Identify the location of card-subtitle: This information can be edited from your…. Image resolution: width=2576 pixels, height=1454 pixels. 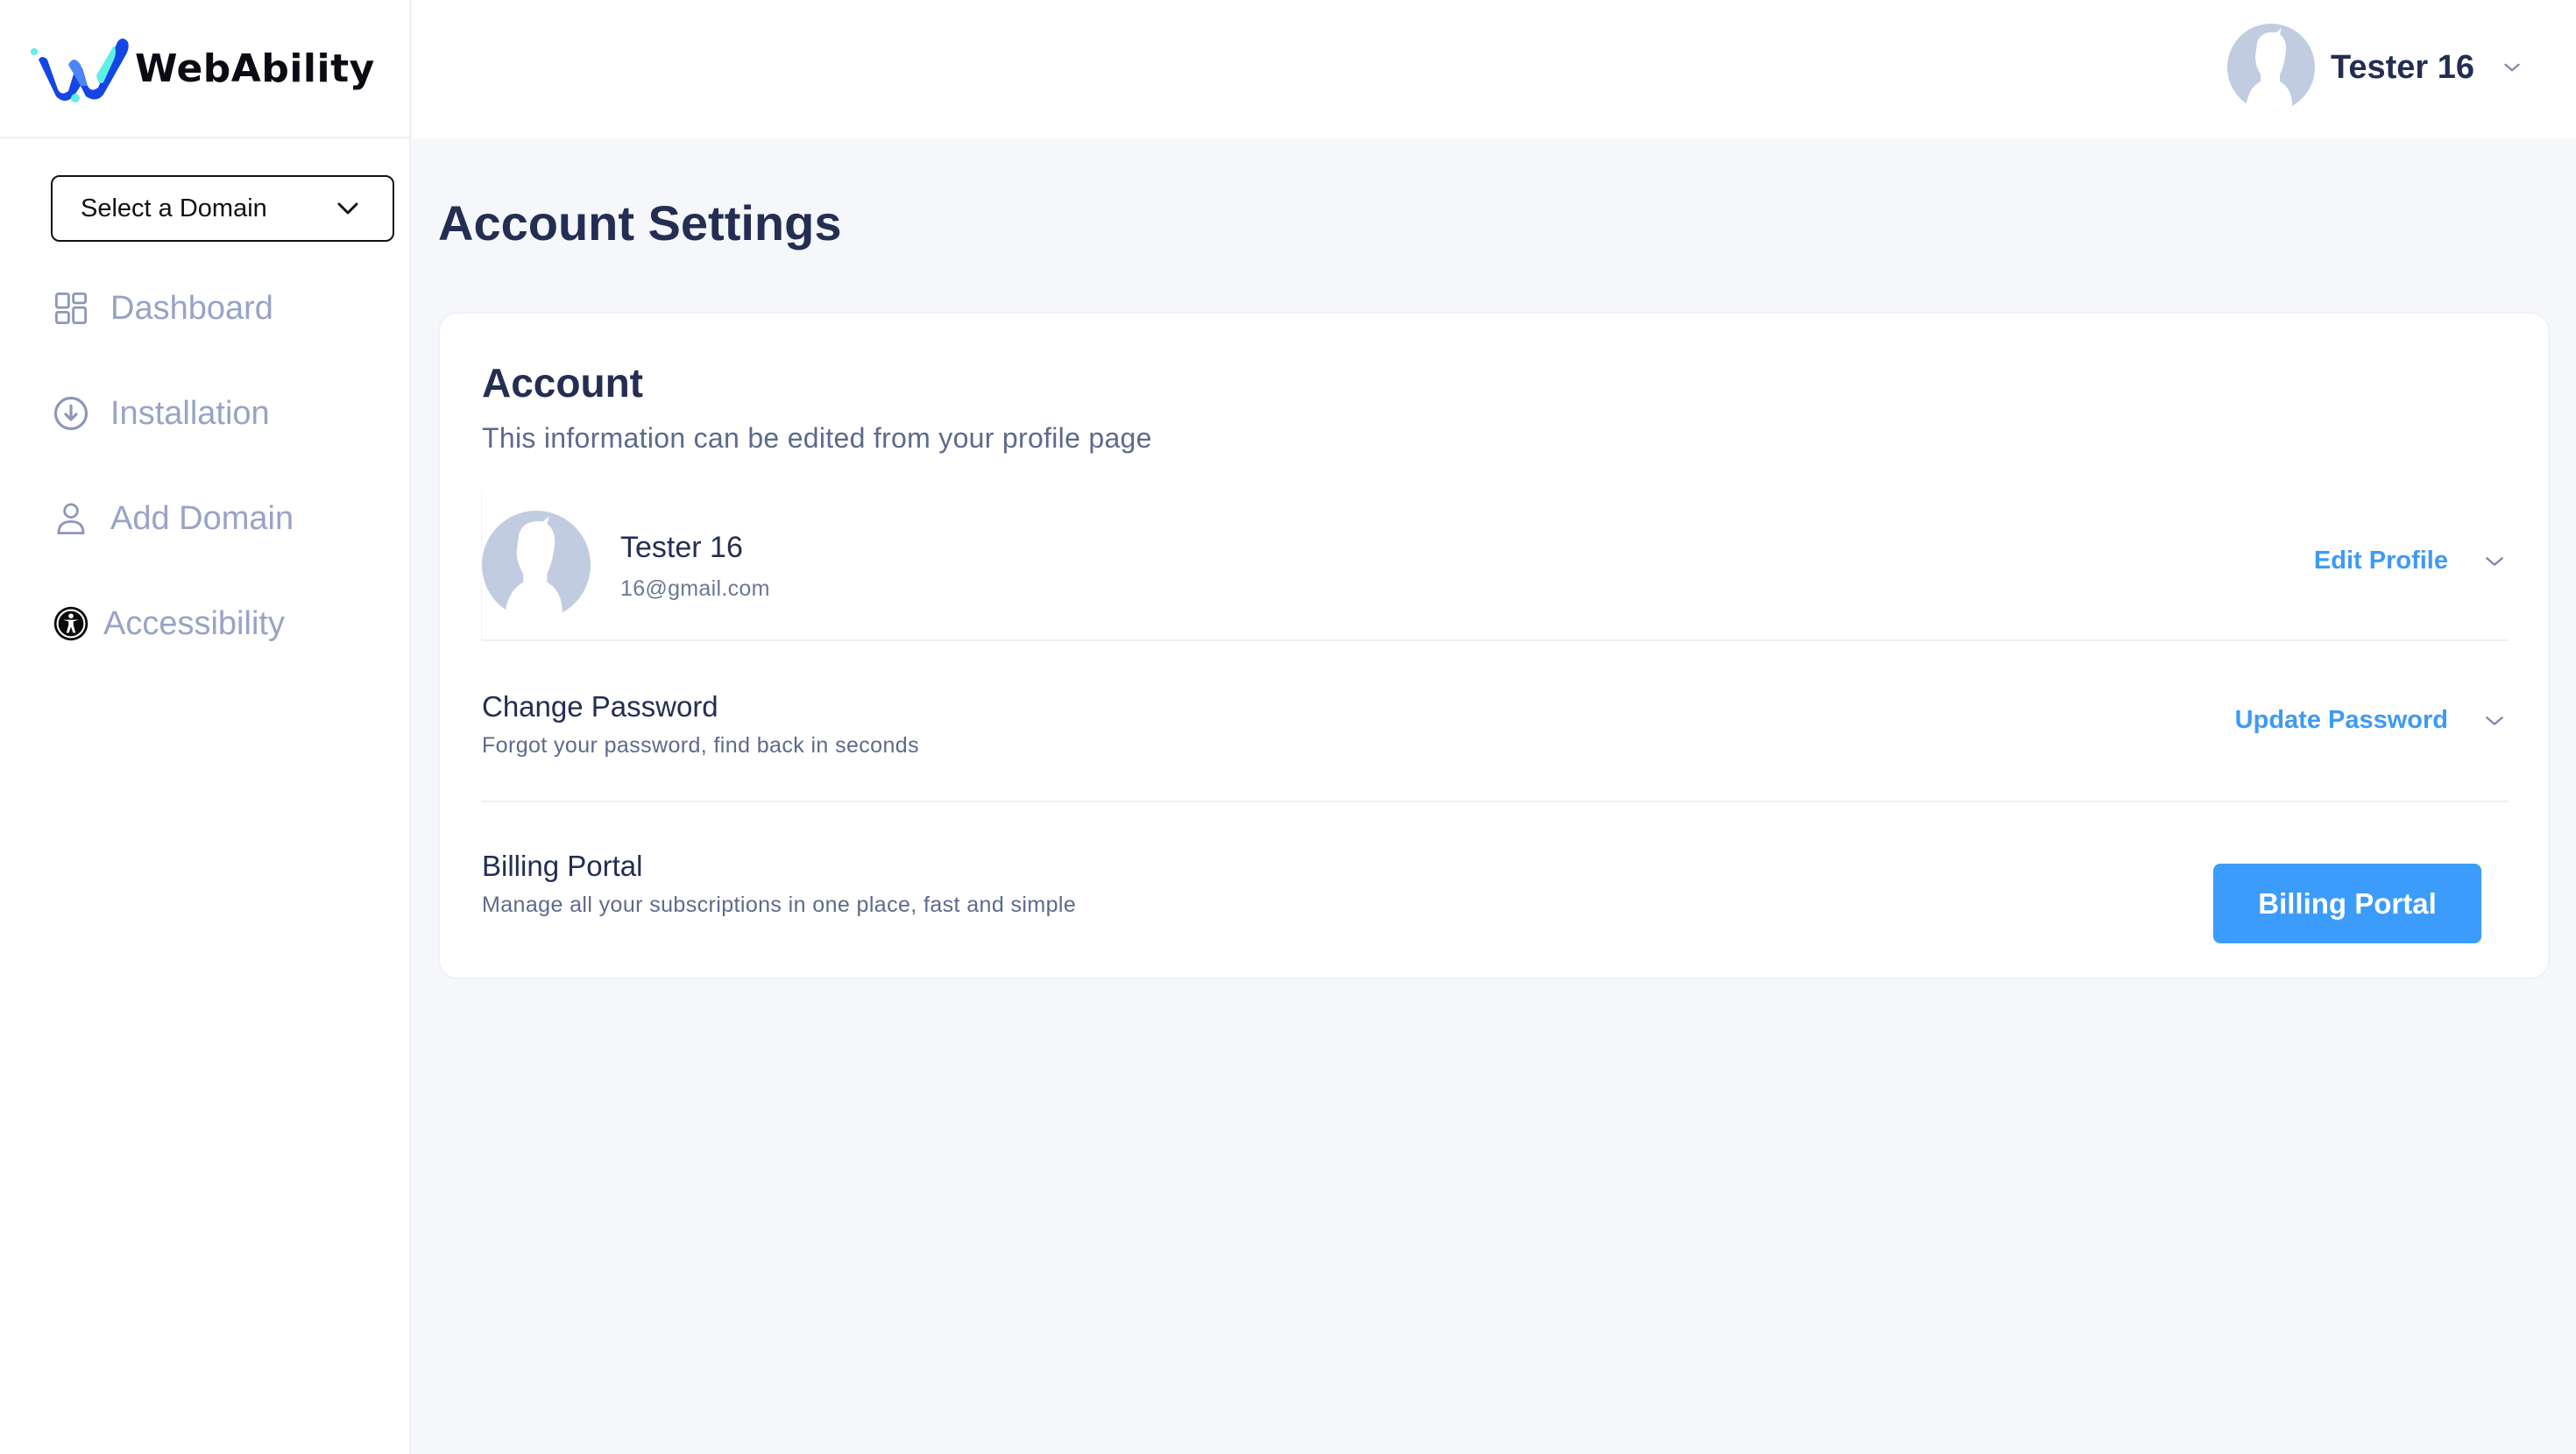
(817, 438).